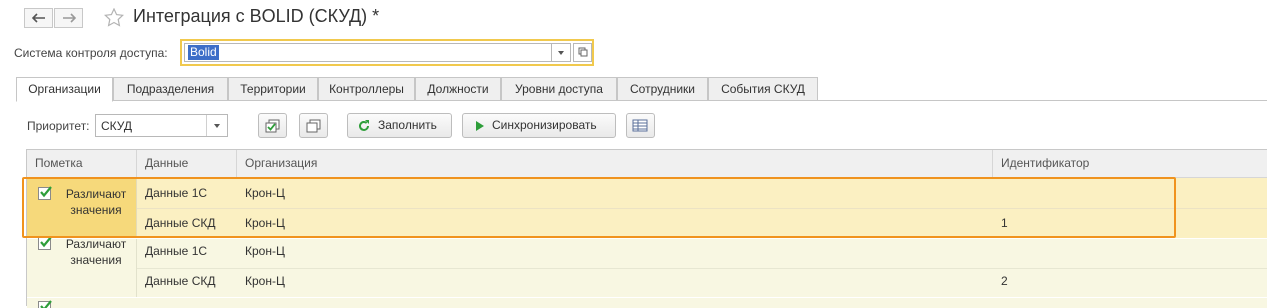 The image size is (1267, 308). What do you see at coordinates (480, 126) in the screenshot?
I see `play-icon` at bounding box center [480, 126].